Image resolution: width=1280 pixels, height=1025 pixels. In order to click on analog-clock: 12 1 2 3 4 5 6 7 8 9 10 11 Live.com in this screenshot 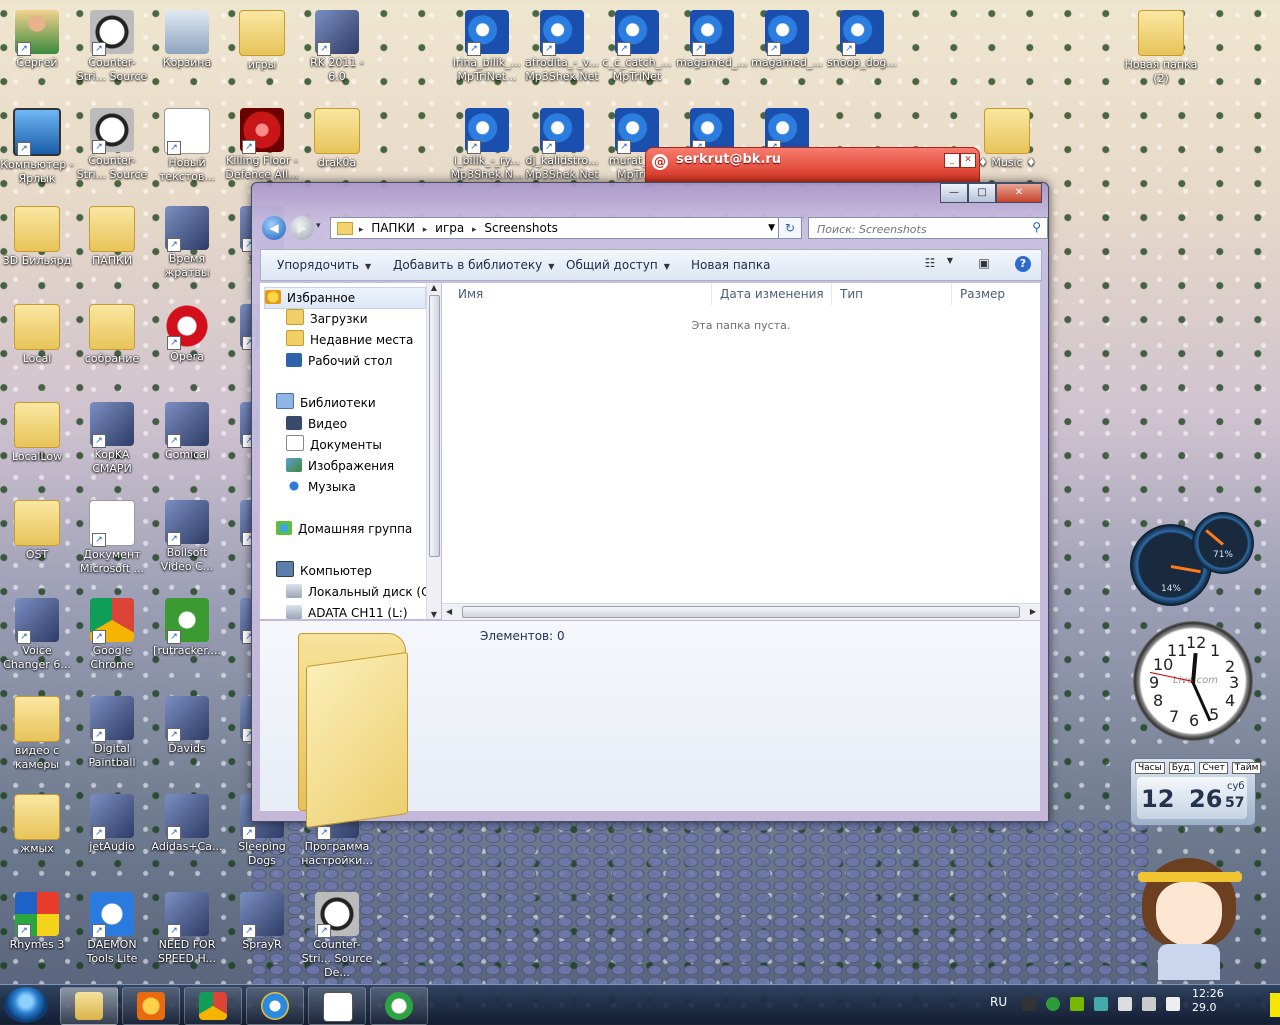, I will do `click(1193, 681)`.